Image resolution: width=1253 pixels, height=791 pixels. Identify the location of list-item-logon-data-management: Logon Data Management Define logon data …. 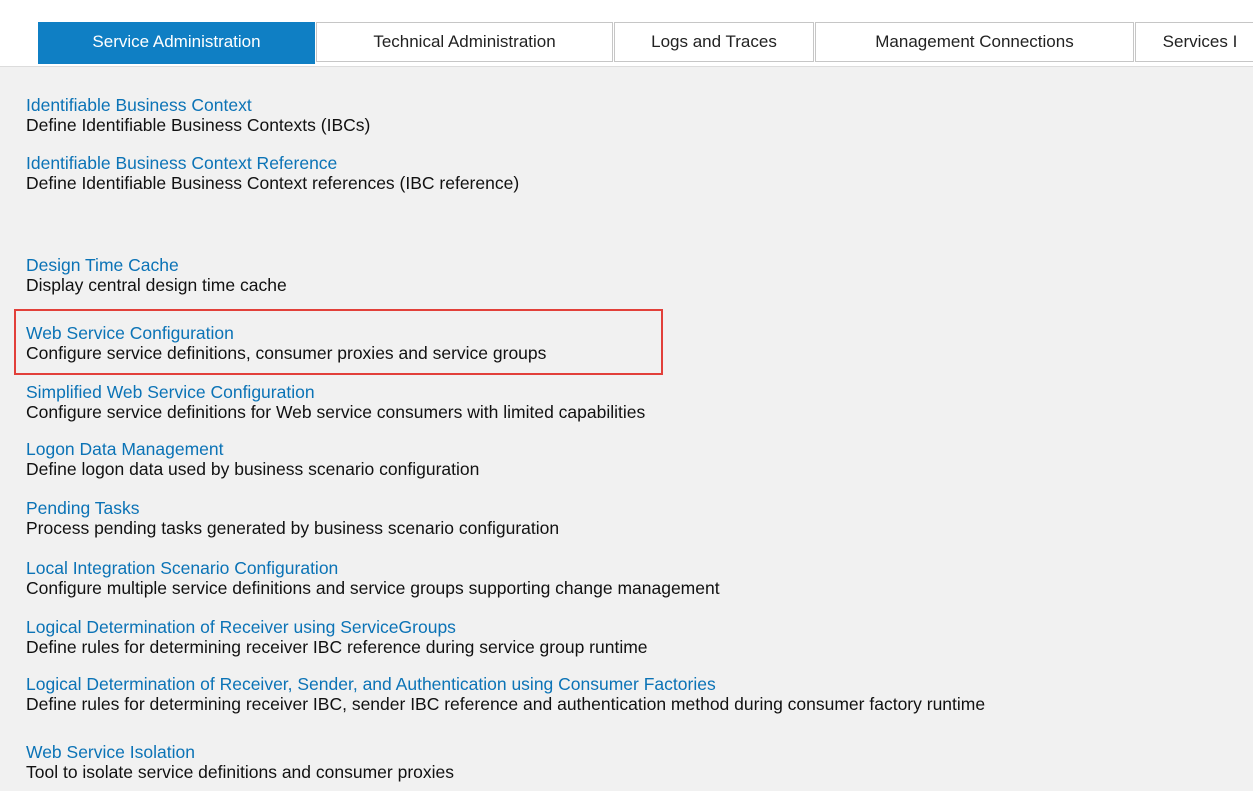
(252, 459).